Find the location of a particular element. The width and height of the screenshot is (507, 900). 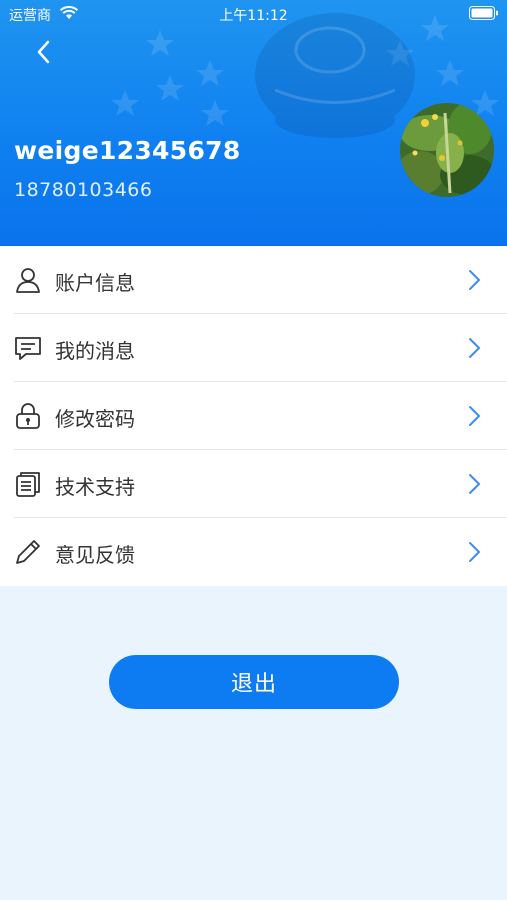

message-icon is located at coordinates (28, 348).